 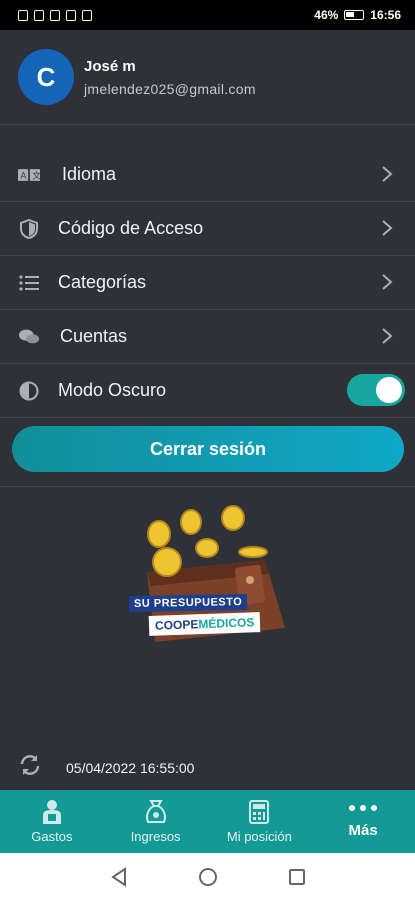 What do you see at coordinates (389, 390) in the screenshot?
I see `toggle-knob` at bounding box center [389, 390].